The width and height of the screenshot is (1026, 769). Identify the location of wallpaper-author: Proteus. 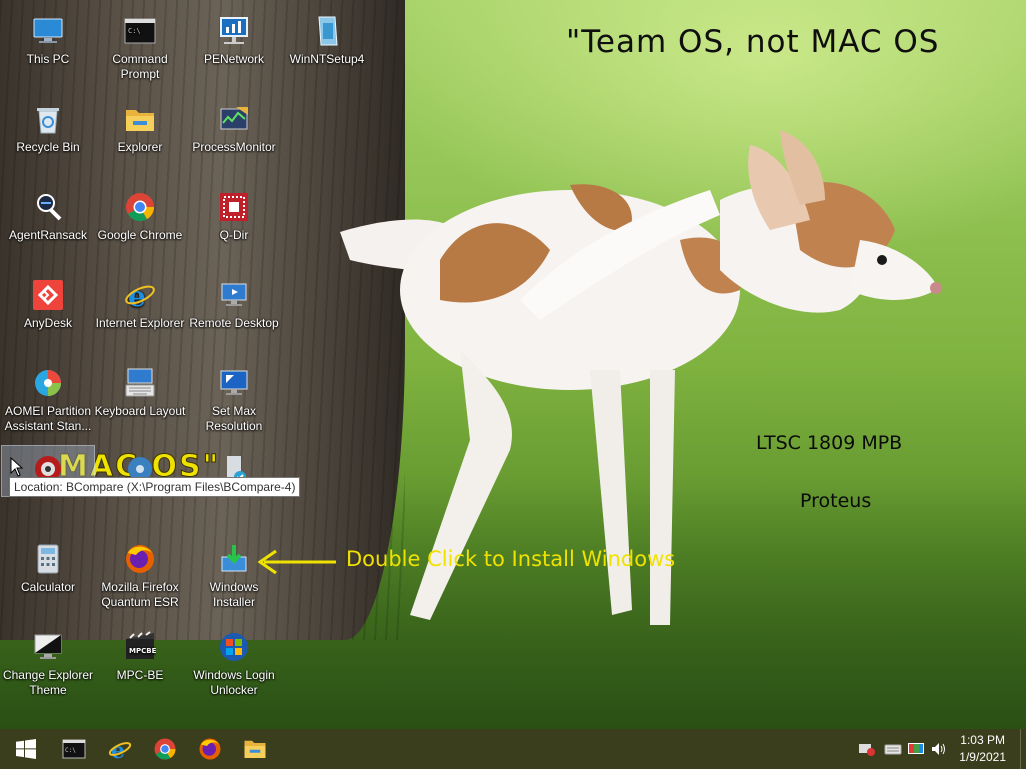
(836, 501).